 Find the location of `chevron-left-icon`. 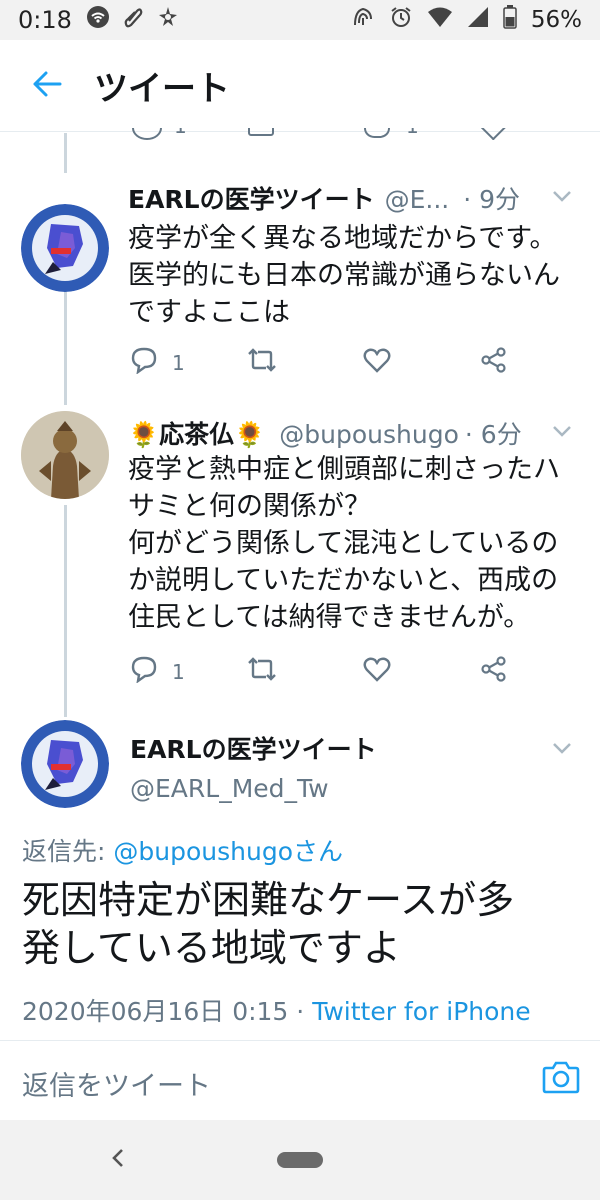

chevron-left-icon is located at coordinates (118, 1160).